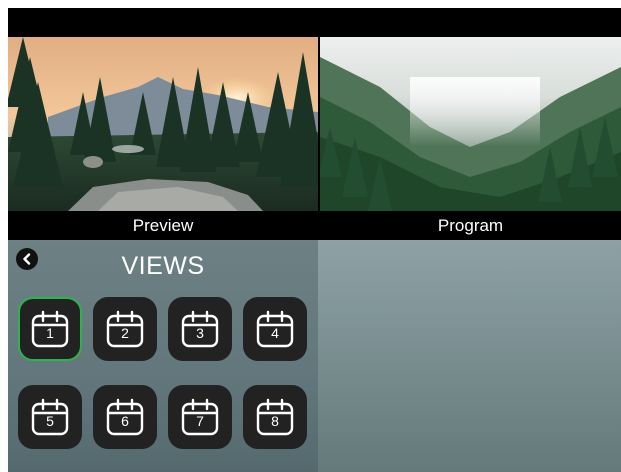  What do you see at coordinates (163, 225) in the screenshot?
I see `preview-caption: Preview` at bounding box center [163, 225].